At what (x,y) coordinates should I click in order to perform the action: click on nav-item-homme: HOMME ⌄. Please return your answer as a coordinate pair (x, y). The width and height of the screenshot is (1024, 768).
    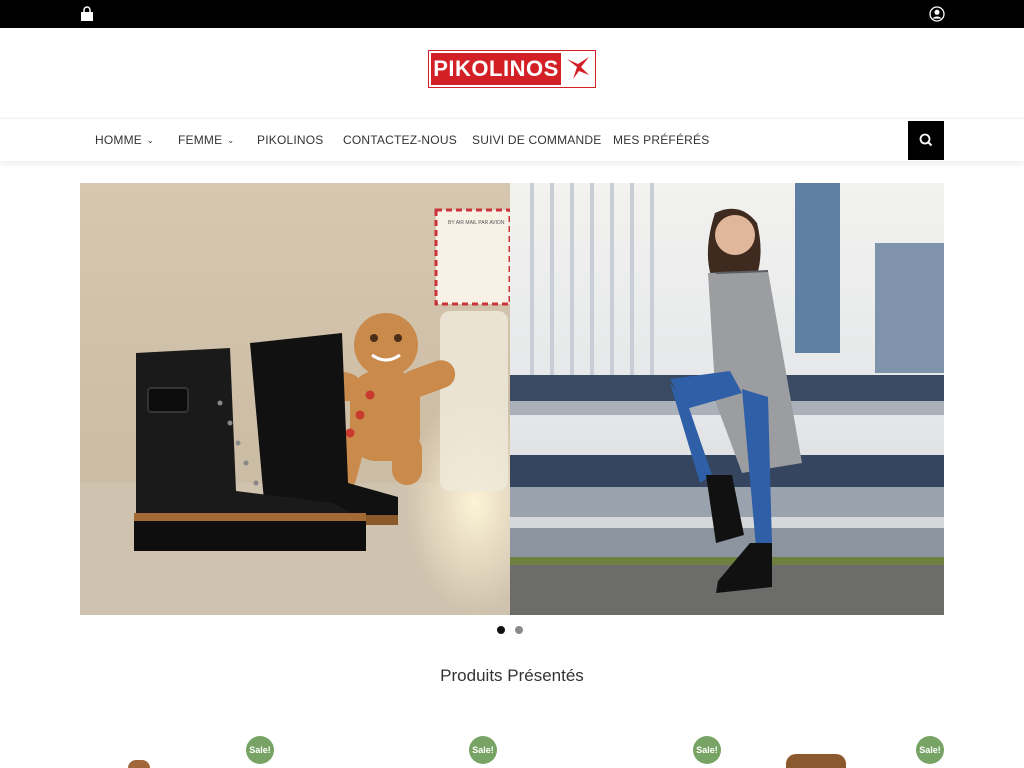
    Looking at the image, I should click on (124, 140).